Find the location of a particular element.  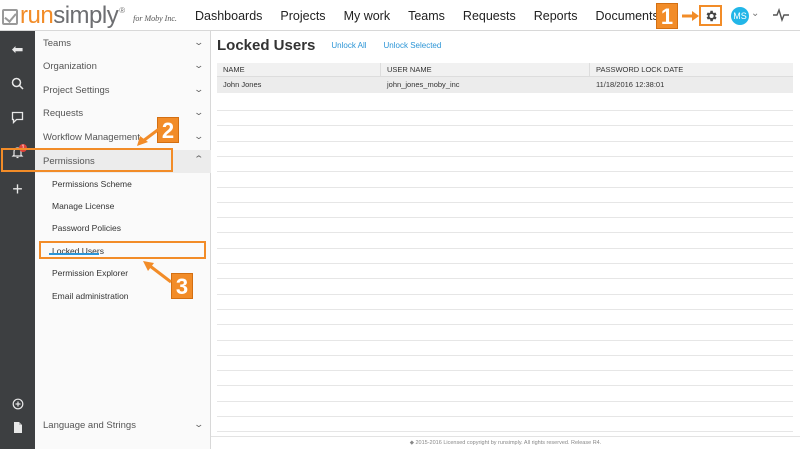

gear-icon is located at coordinates (711, 15).